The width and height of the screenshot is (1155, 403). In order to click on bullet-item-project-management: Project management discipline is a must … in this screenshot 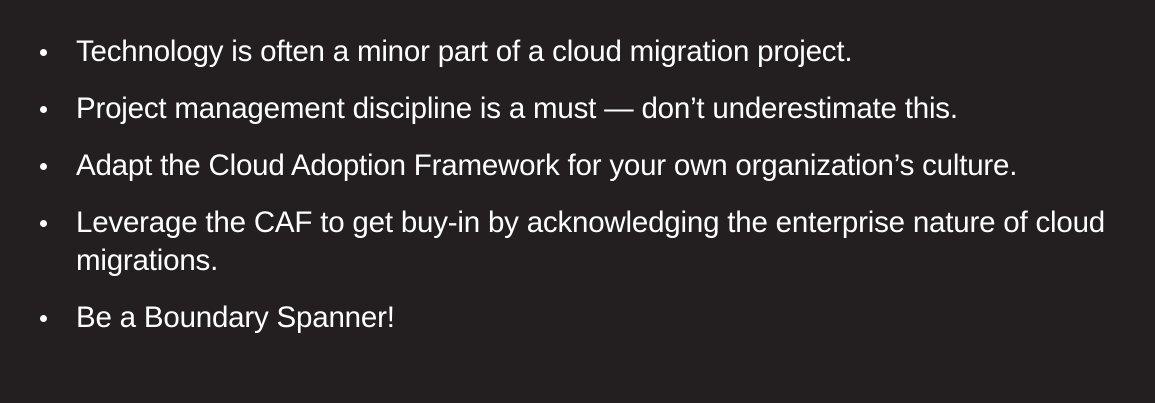, I will do `click(577, 109)`.